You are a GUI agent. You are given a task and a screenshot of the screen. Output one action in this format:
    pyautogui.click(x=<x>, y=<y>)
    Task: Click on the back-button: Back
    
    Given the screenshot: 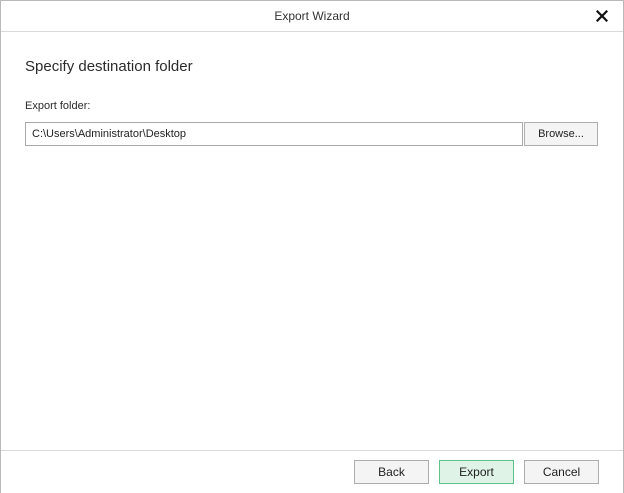 What is the action you would take?
    pyautogui.click(x=391, y=472)
    